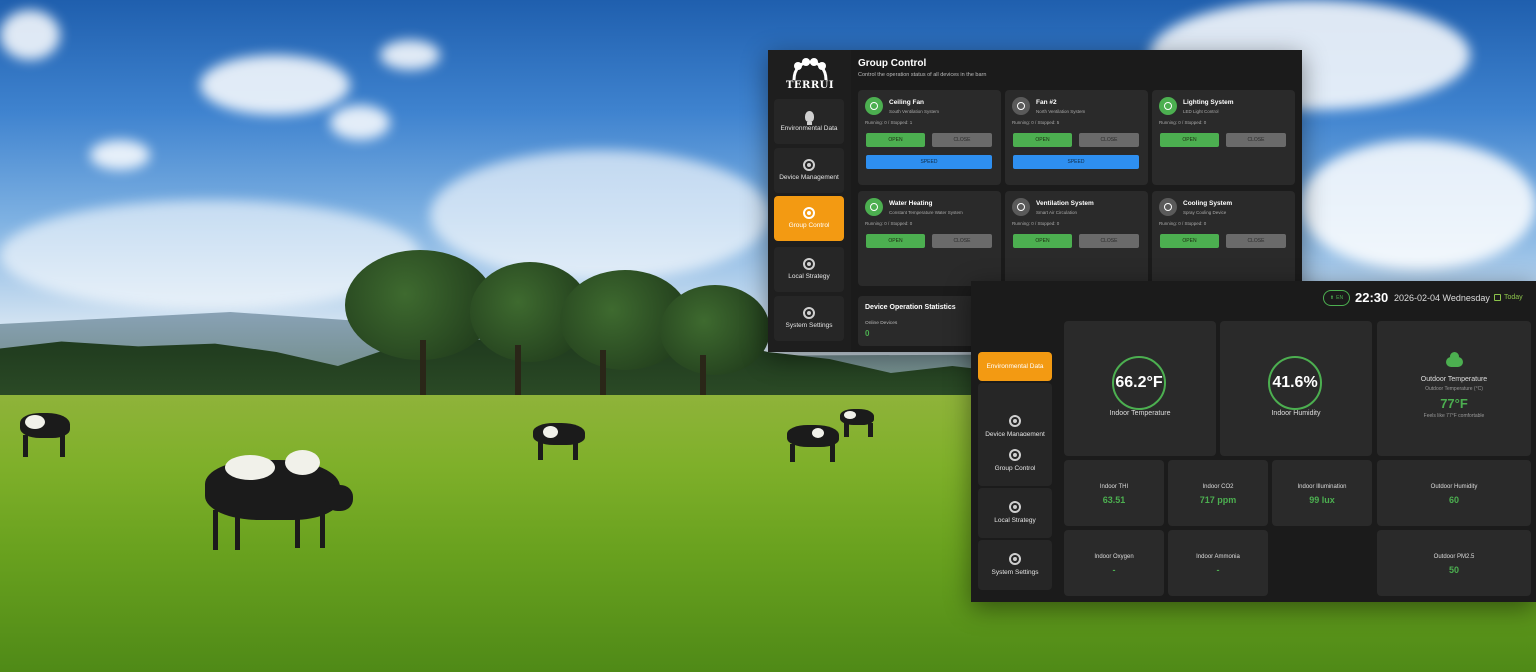  Describe the element at coordinates (881, 323) in the screenshot. I see `stat-label: Online Devices` at that location.